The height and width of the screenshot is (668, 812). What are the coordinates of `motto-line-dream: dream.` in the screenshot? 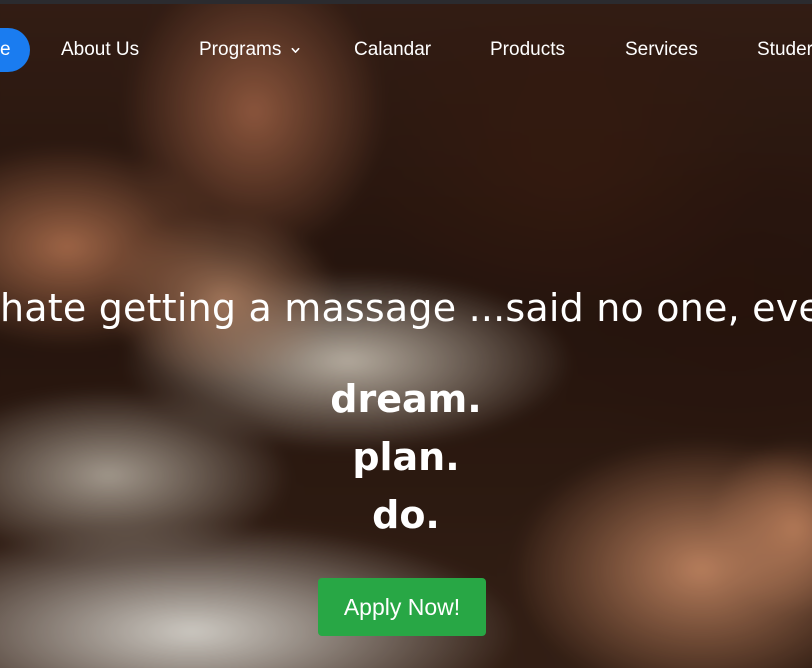 It's located at (406, 399).